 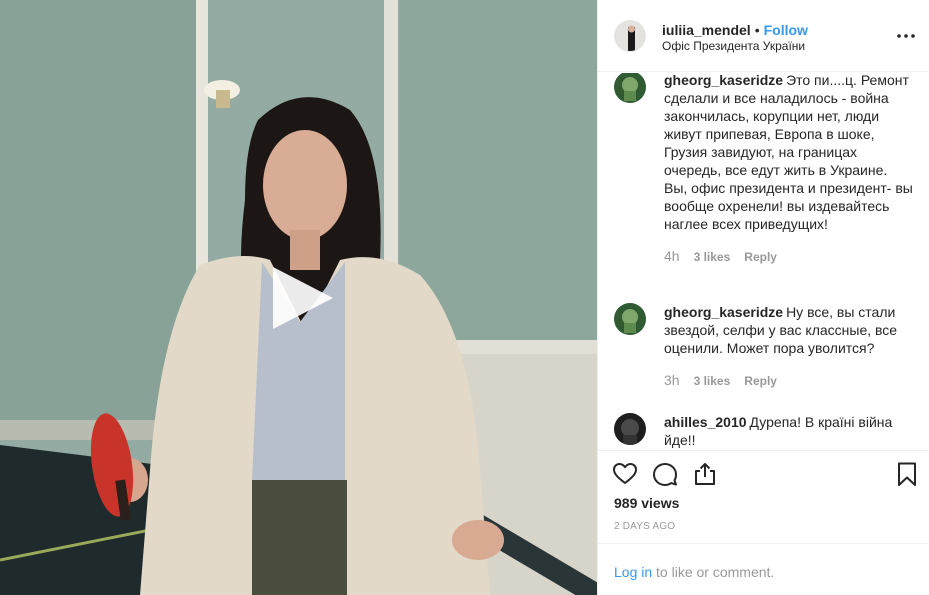 What do you see at coordinates (672, 256) in the screenshot?
I see `comment-time: 4h` at bounding box center [672, 256].